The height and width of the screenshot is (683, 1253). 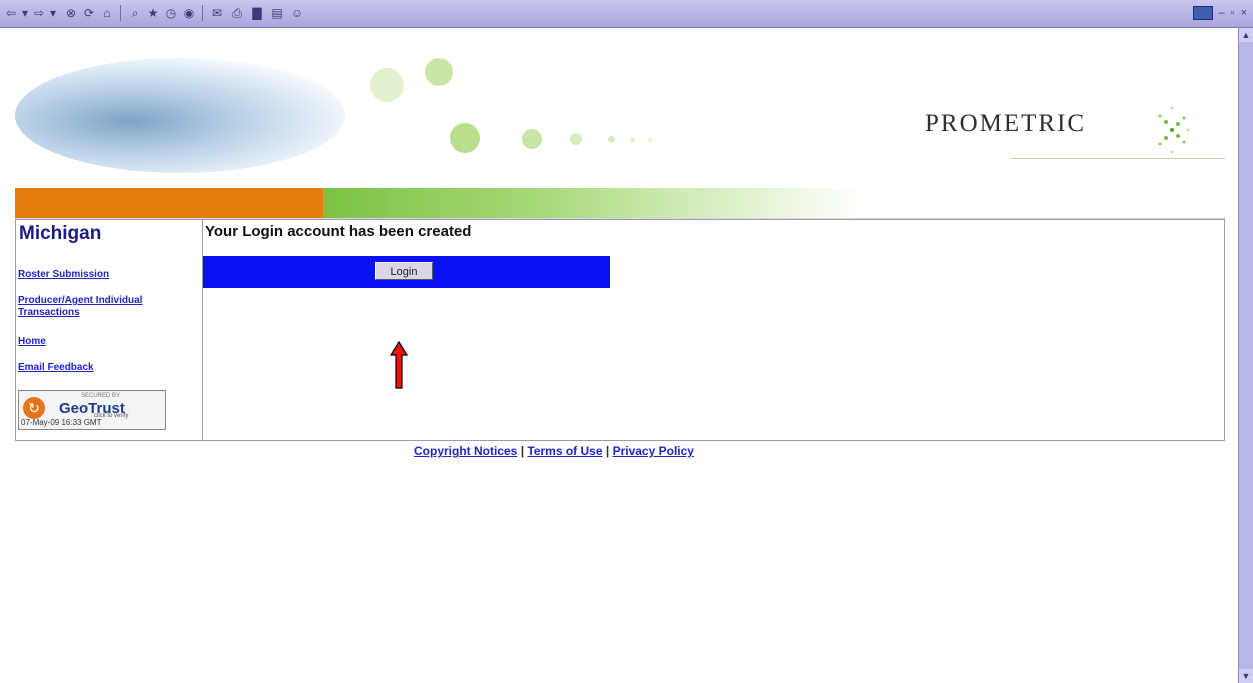 I want to click on search-icon: ⌕, so click(x=135, y=13).